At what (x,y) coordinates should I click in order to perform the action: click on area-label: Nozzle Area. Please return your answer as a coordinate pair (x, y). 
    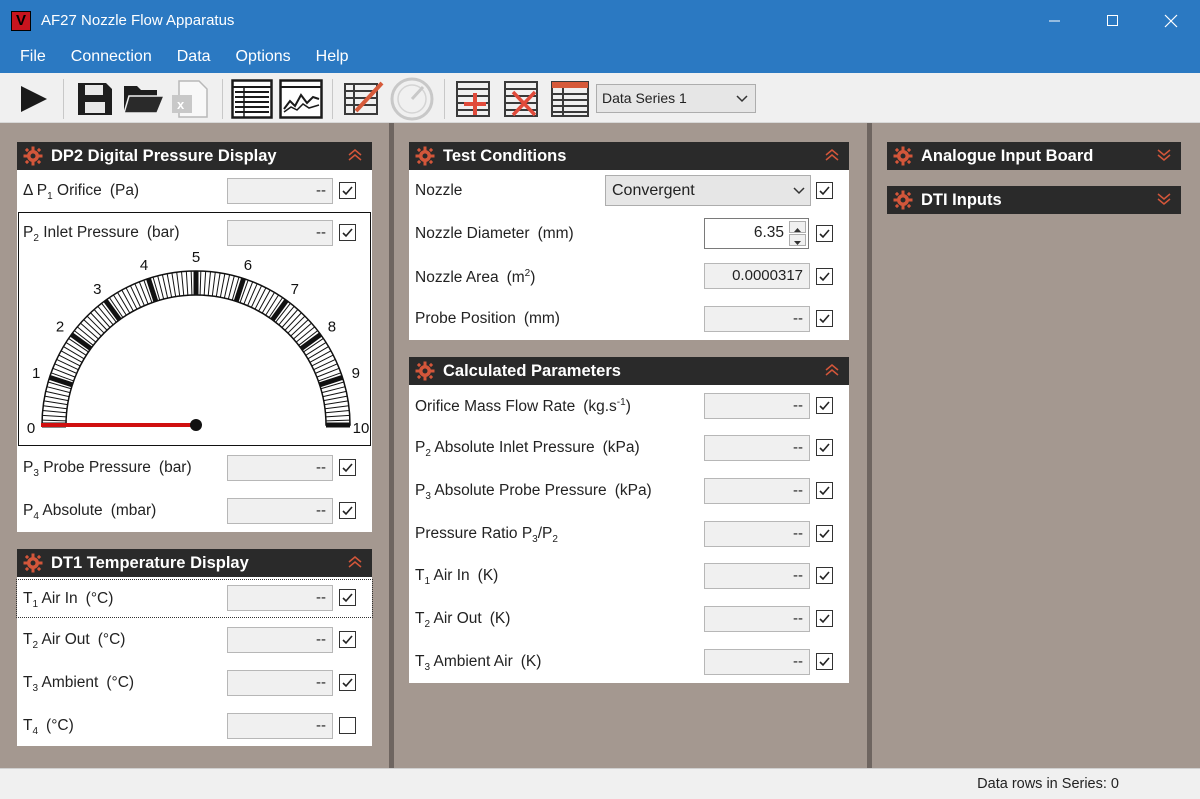
    Looking at the image, I should click on (457, 278).